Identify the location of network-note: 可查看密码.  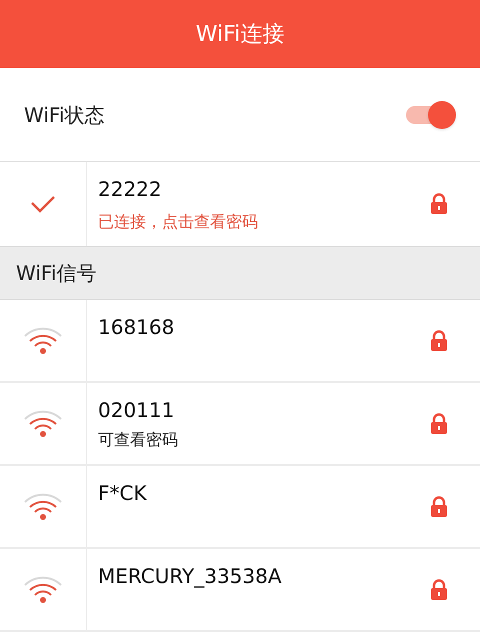
(138, 440).